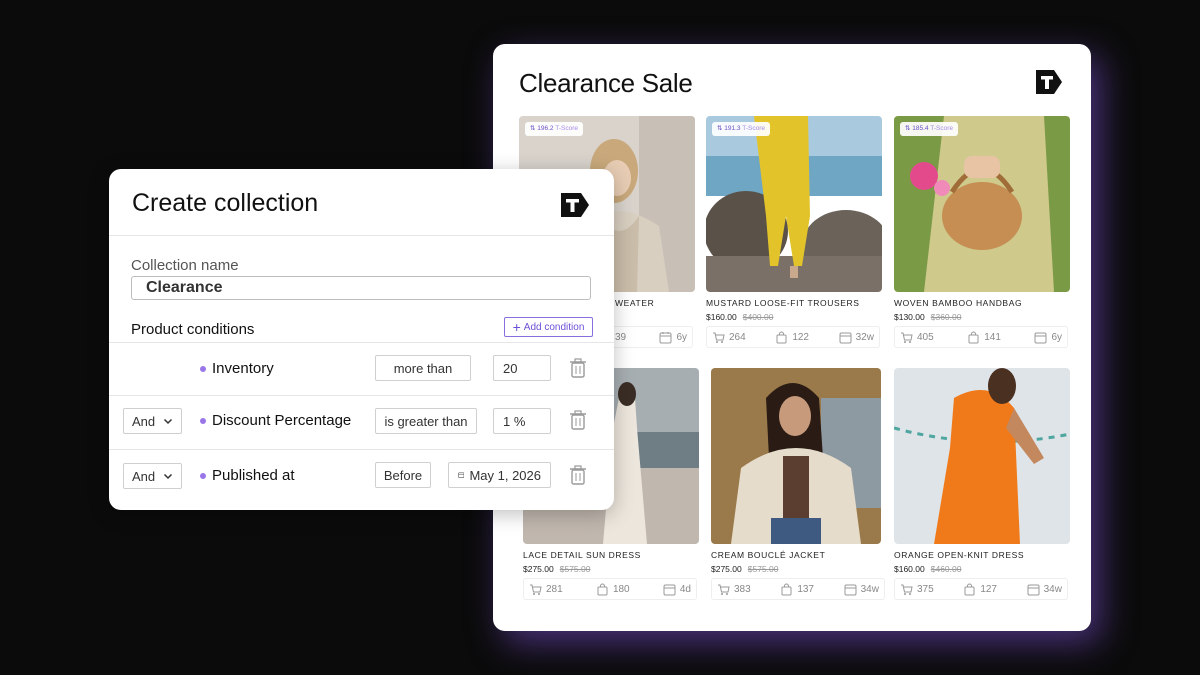  Describe the element at coordinates (928, 569) in the screenshot. I see `product-price: $160.00 $460.00` at that location.